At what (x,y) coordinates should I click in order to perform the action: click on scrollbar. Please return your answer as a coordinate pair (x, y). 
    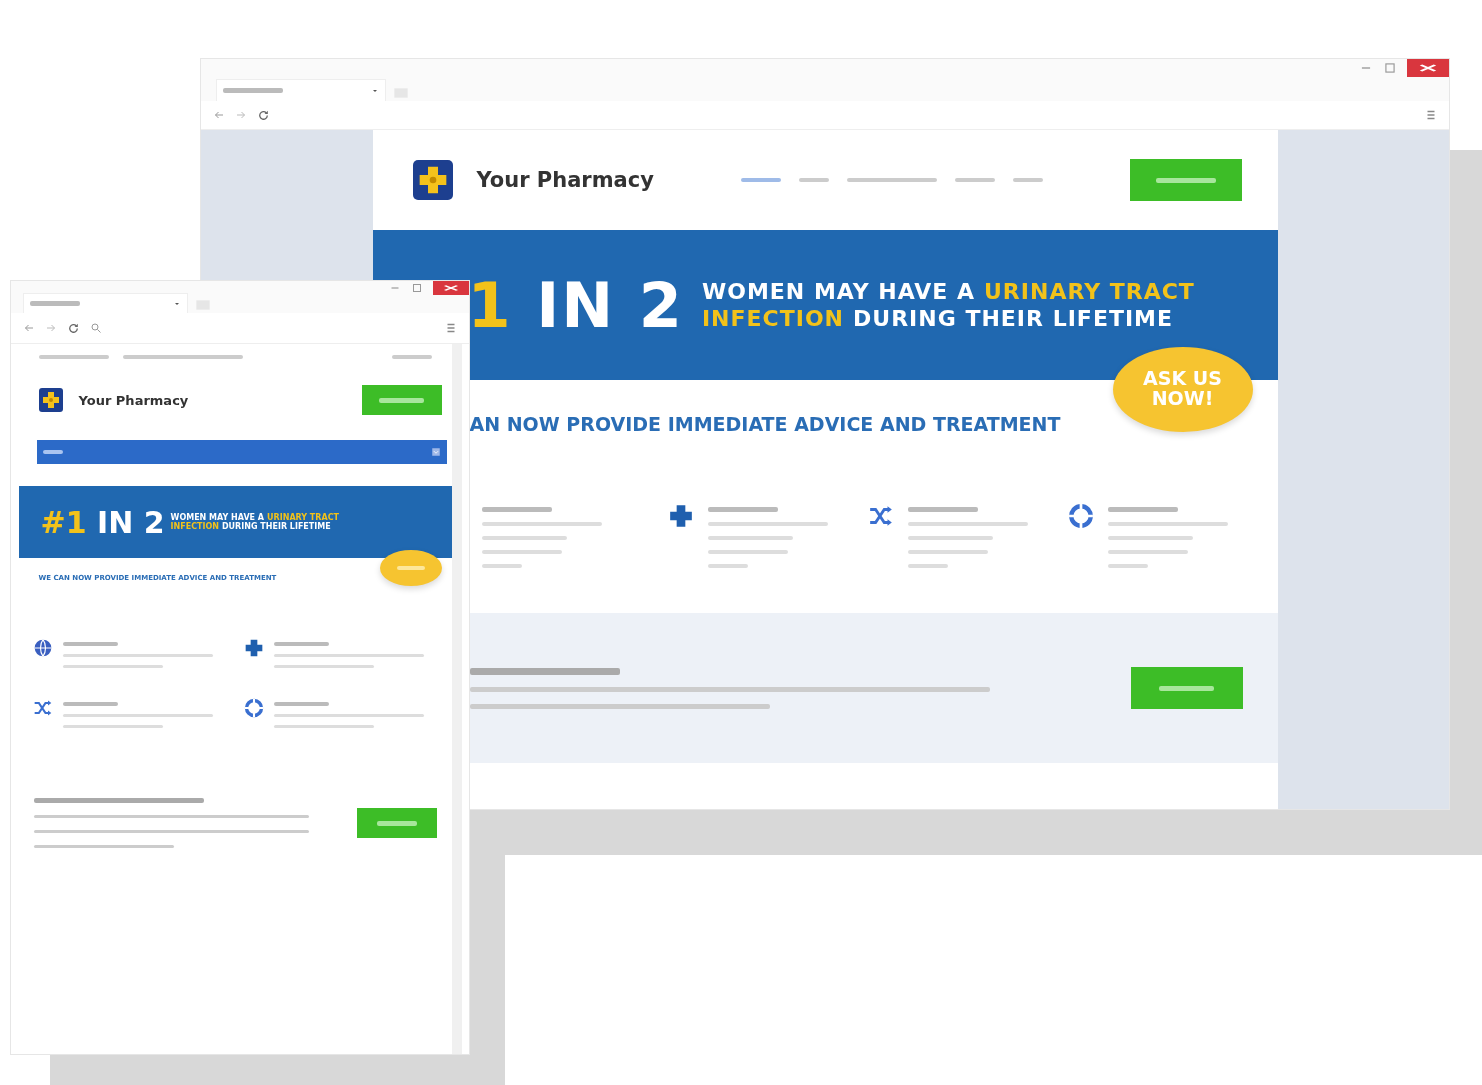
    Looking at the image, I should click on (456, 699).